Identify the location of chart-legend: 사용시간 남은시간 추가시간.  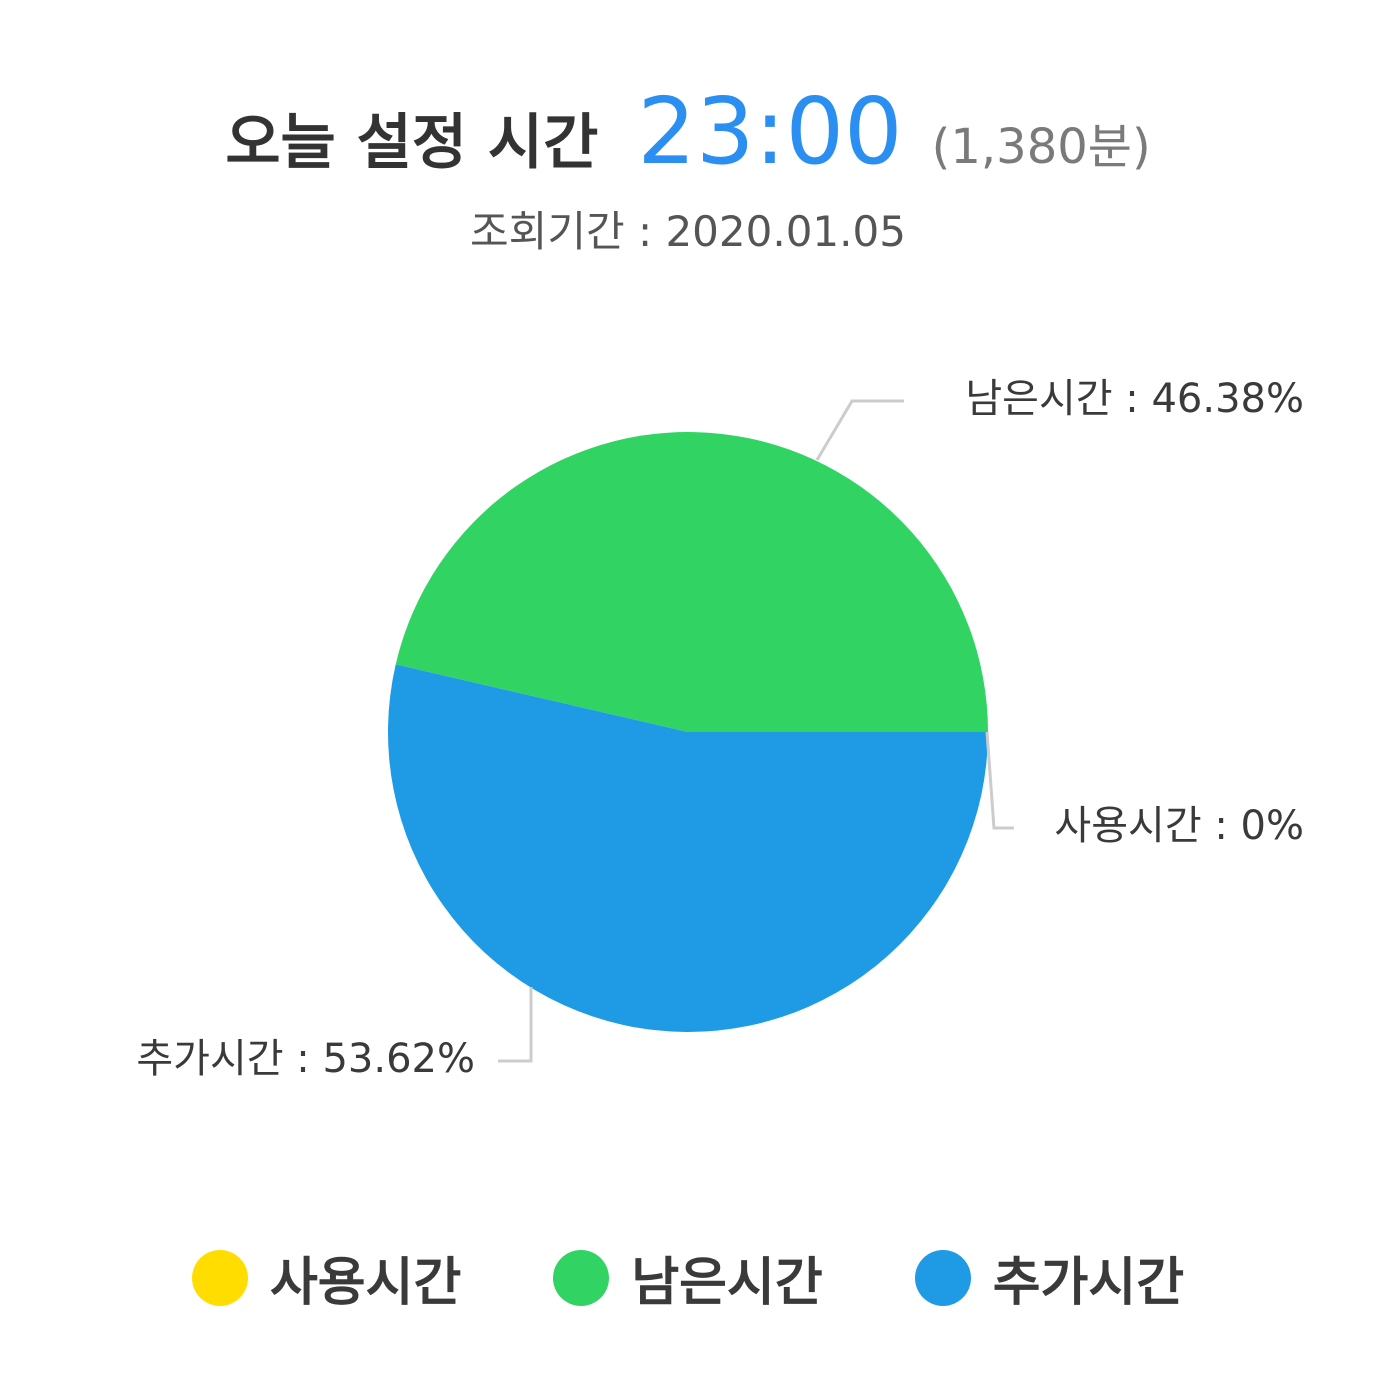
(688, 1277).